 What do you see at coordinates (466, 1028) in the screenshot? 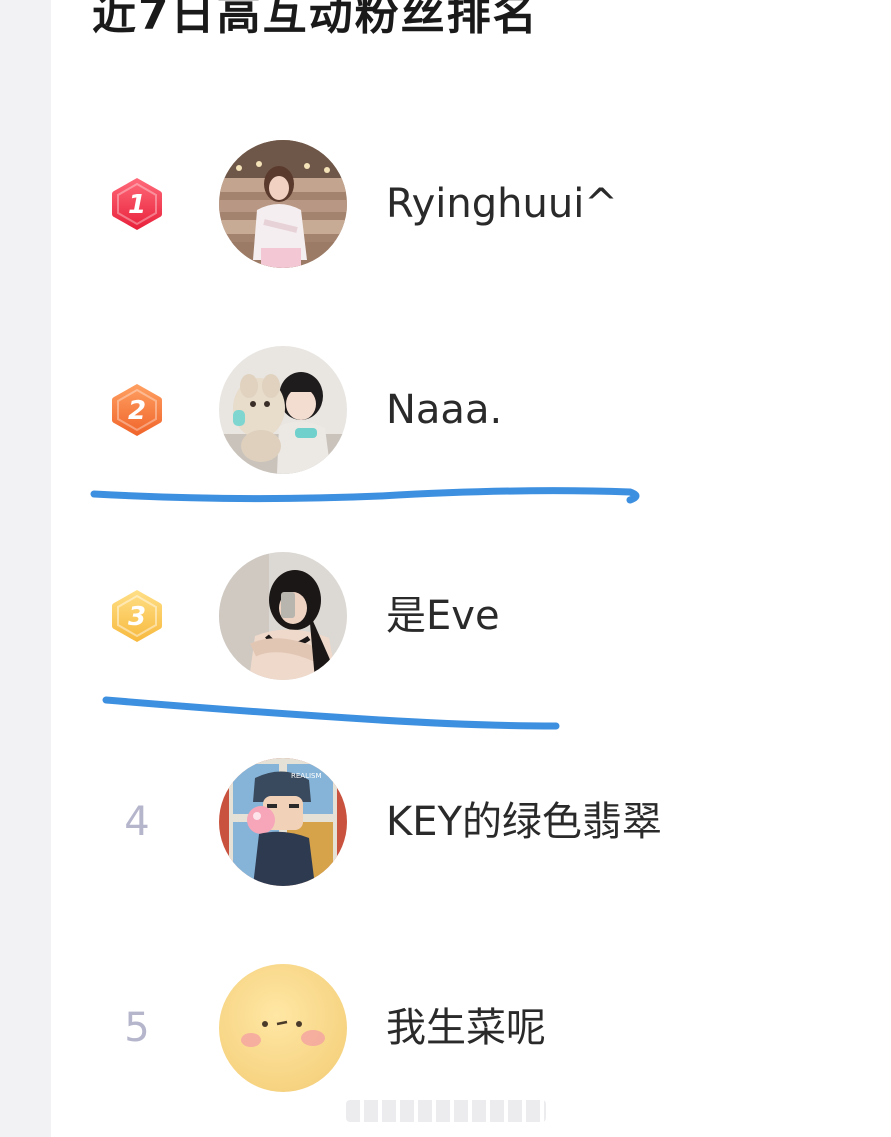
I see `fan-name-5: 我生菜呢` at bounding box center [466, 1028].